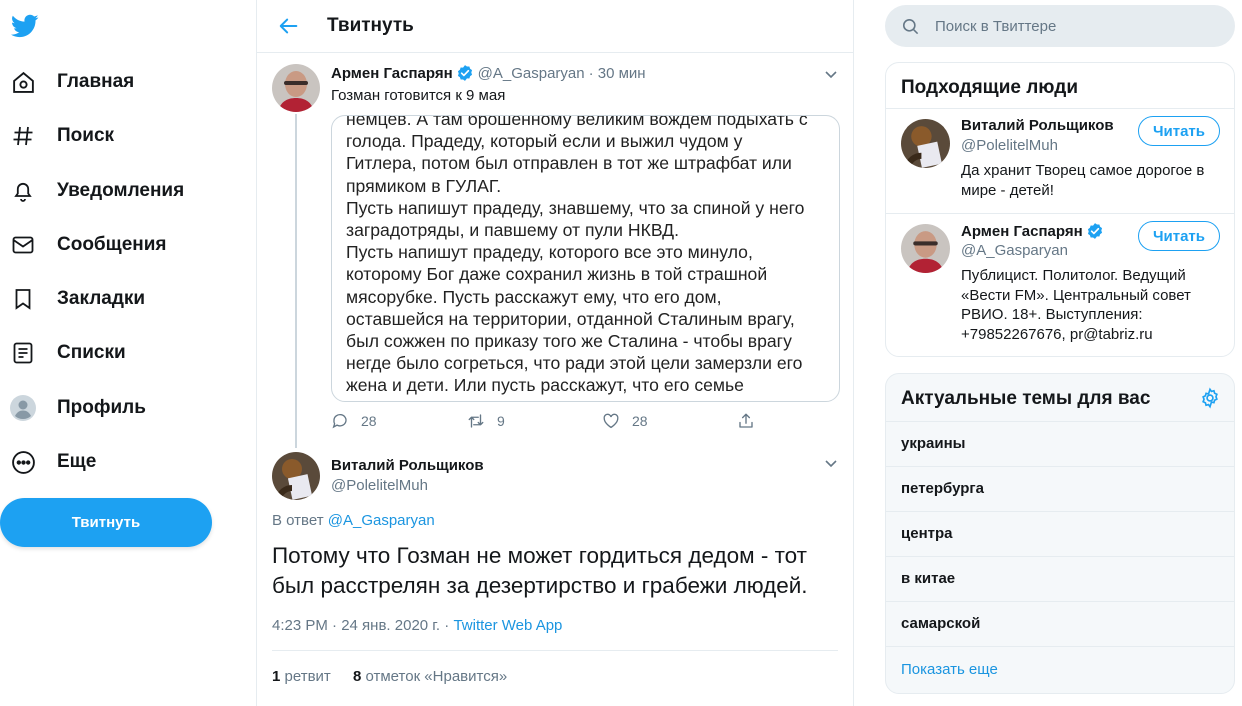  What do you see at coordinates (1060, 578) in the screenshot?
I see `trend-item: в китае` at bounding box center [1060, 578].